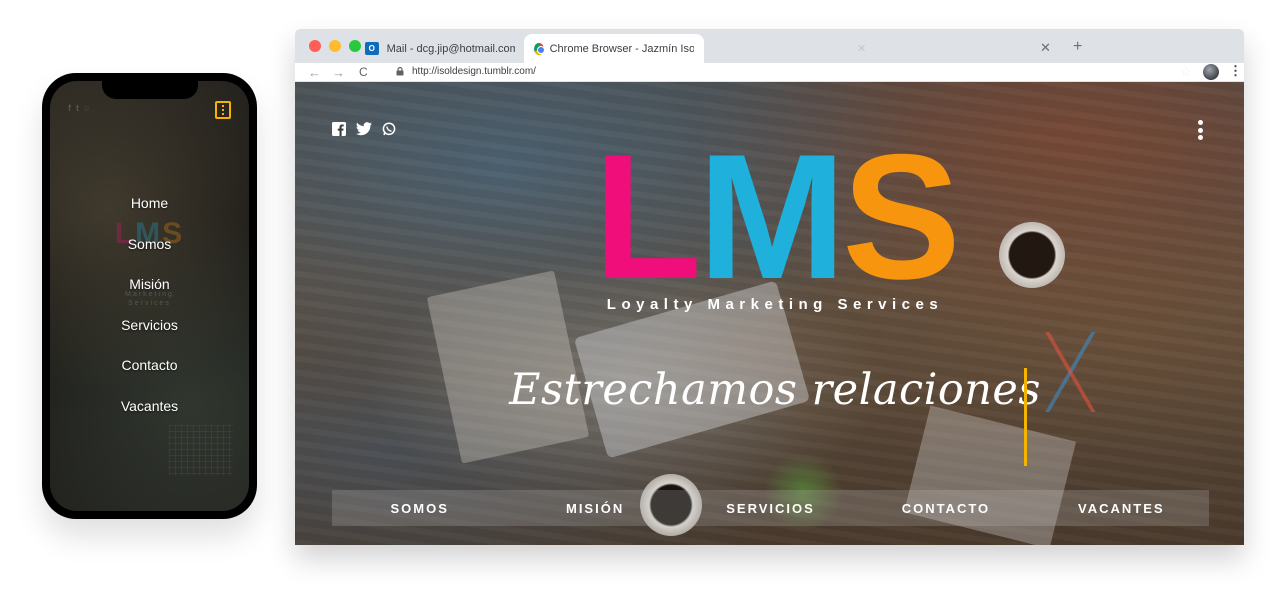  I want to click on address-bar: http://isoldesign.tumblr.com/, so click(474, 71).